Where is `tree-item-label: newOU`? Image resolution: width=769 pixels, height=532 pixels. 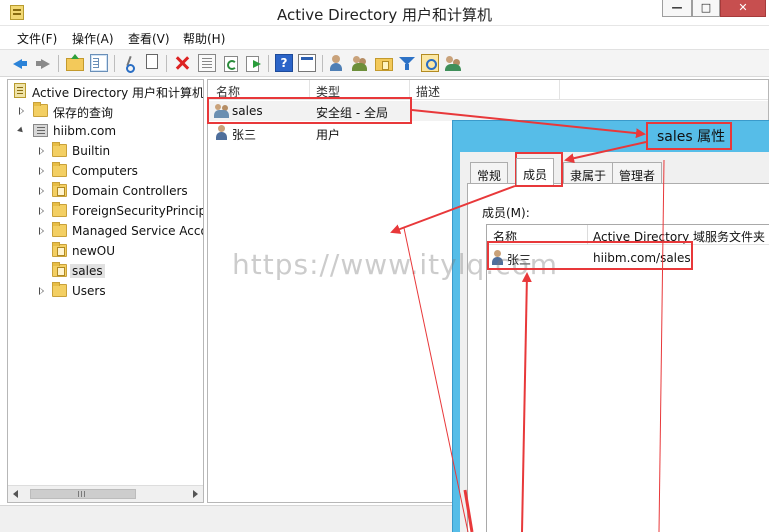
tree-item-label: newOU is located at coordinates (94, 251).